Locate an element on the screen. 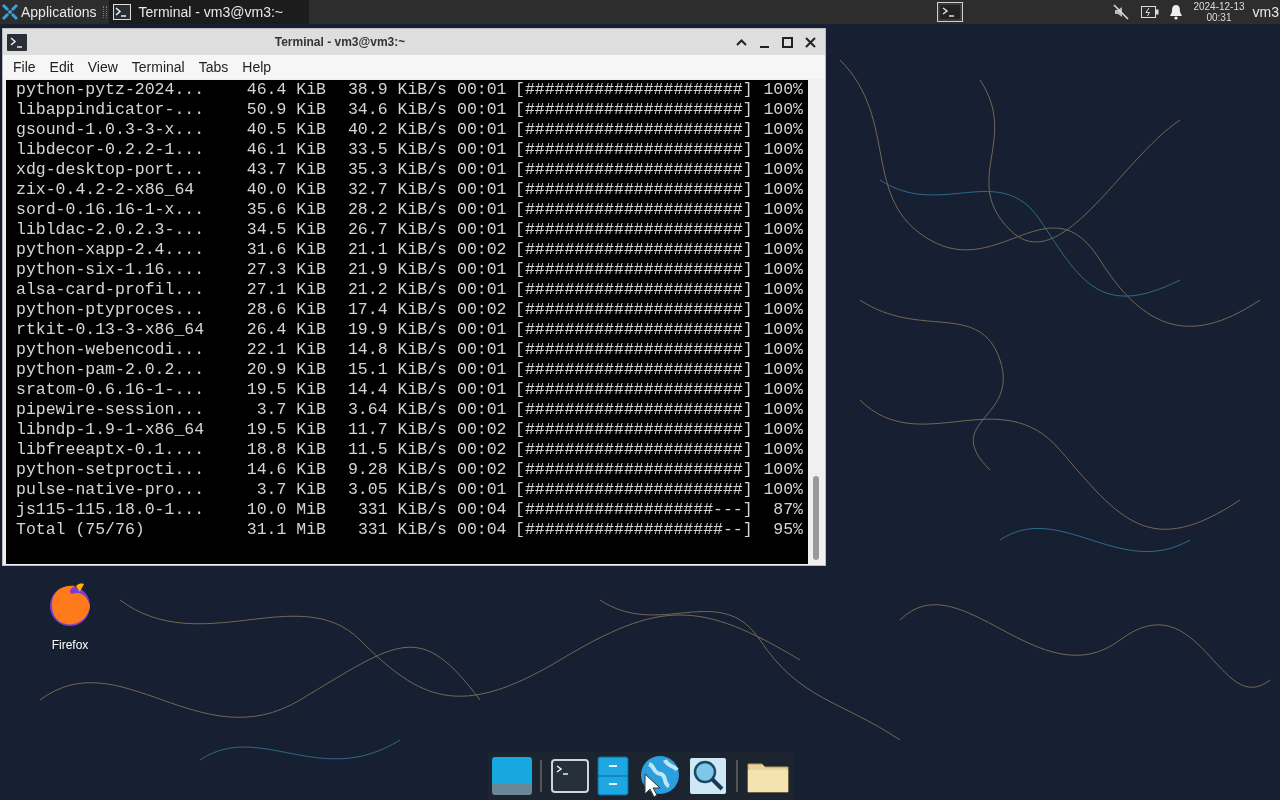 The width and height of the screenshot is (1280, 800). terminal-text: 9.28 KiB/s is located at coordinates (396, 470).